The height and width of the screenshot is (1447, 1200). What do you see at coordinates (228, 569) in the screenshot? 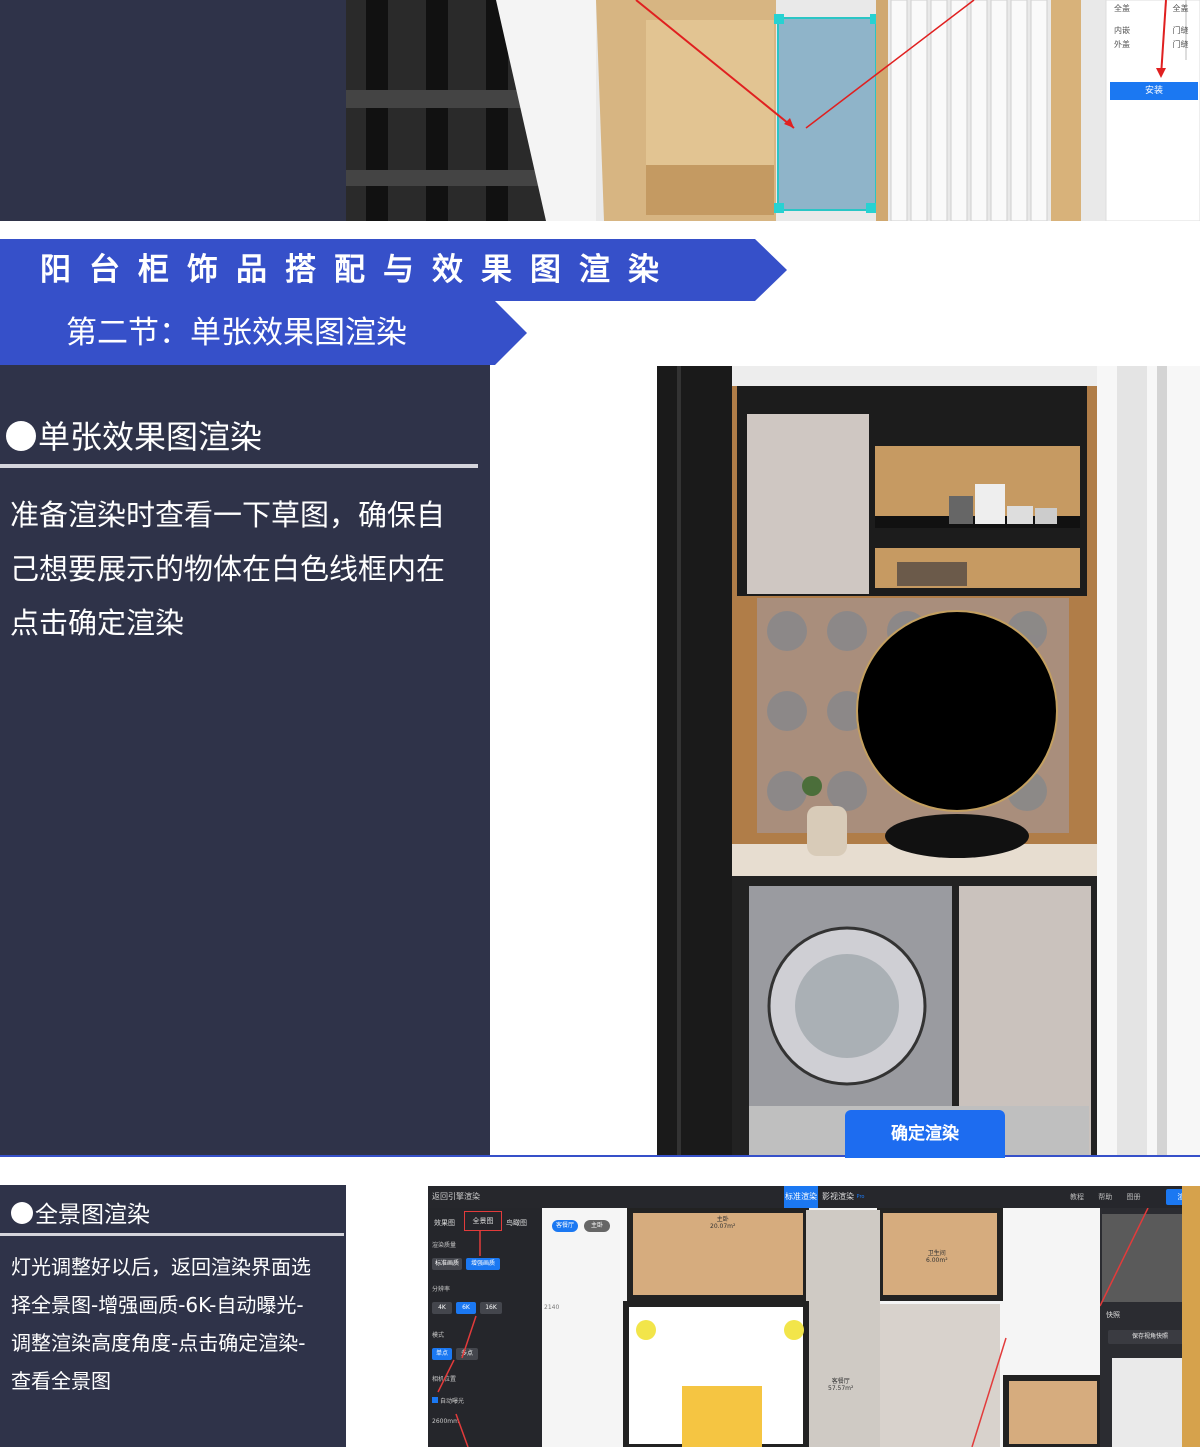
I see `section1-line-2: 己想要展示的物体在白色线框内在` at bounding box center [228, 569].